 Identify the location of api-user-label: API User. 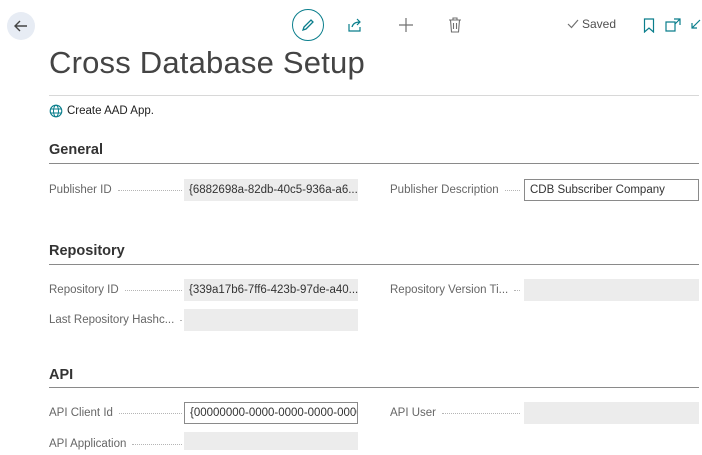
(455, 413).